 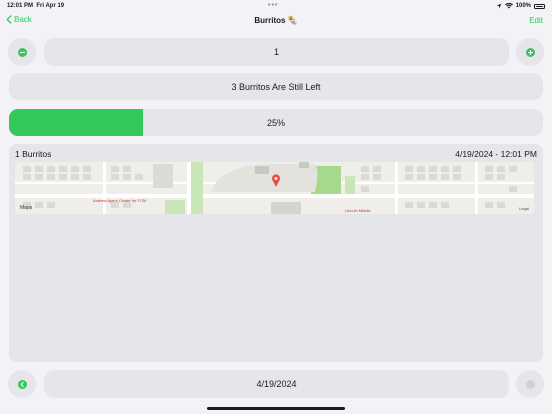 I want to click on remaining-banner: 3 Burritos Are Still Left, so click(x=276, y=86).